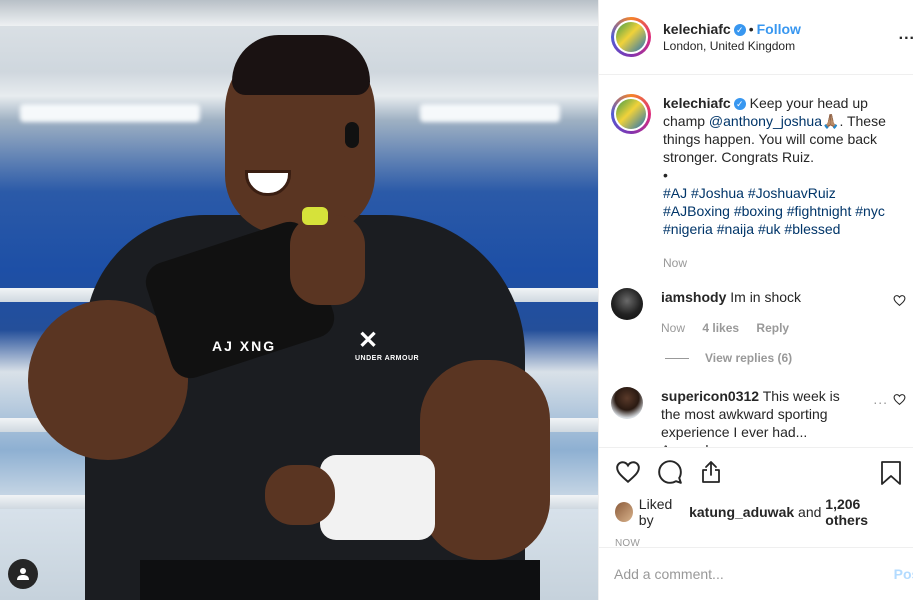 The image size is (913, 600). I want to click on wrap-tape, so click(315, 216).